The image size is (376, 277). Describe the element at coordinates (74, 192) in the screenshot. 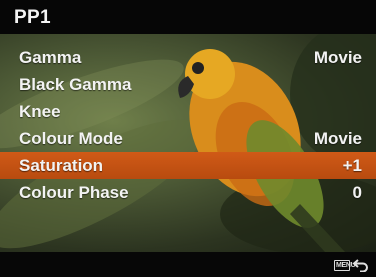

I see `menu-item-label: Colour Phase` at that location.